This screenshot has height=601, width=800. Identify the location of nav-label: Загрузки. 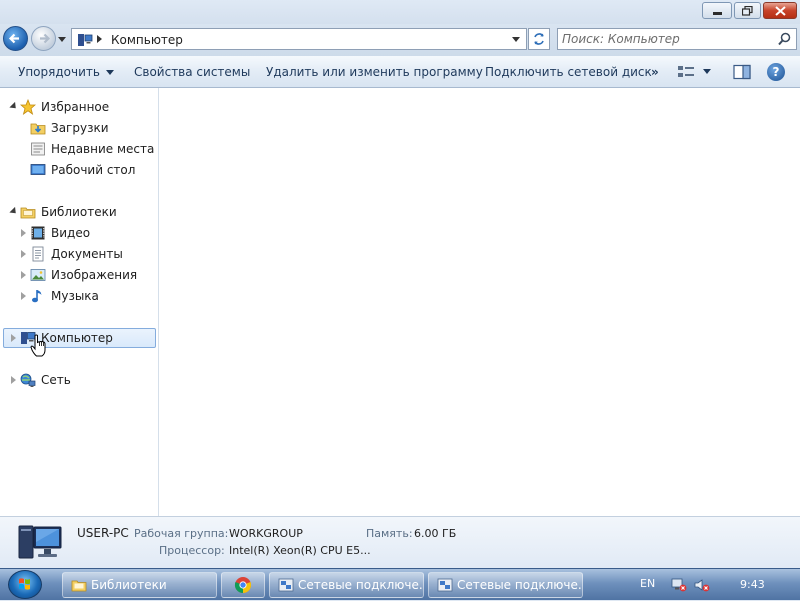
(80, 128).